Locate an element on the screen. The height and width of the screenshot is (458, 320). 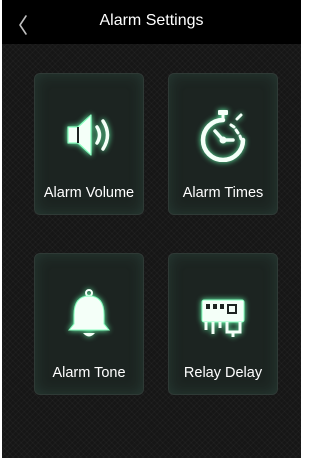
bell-icon is located at coordinates (89, 313).